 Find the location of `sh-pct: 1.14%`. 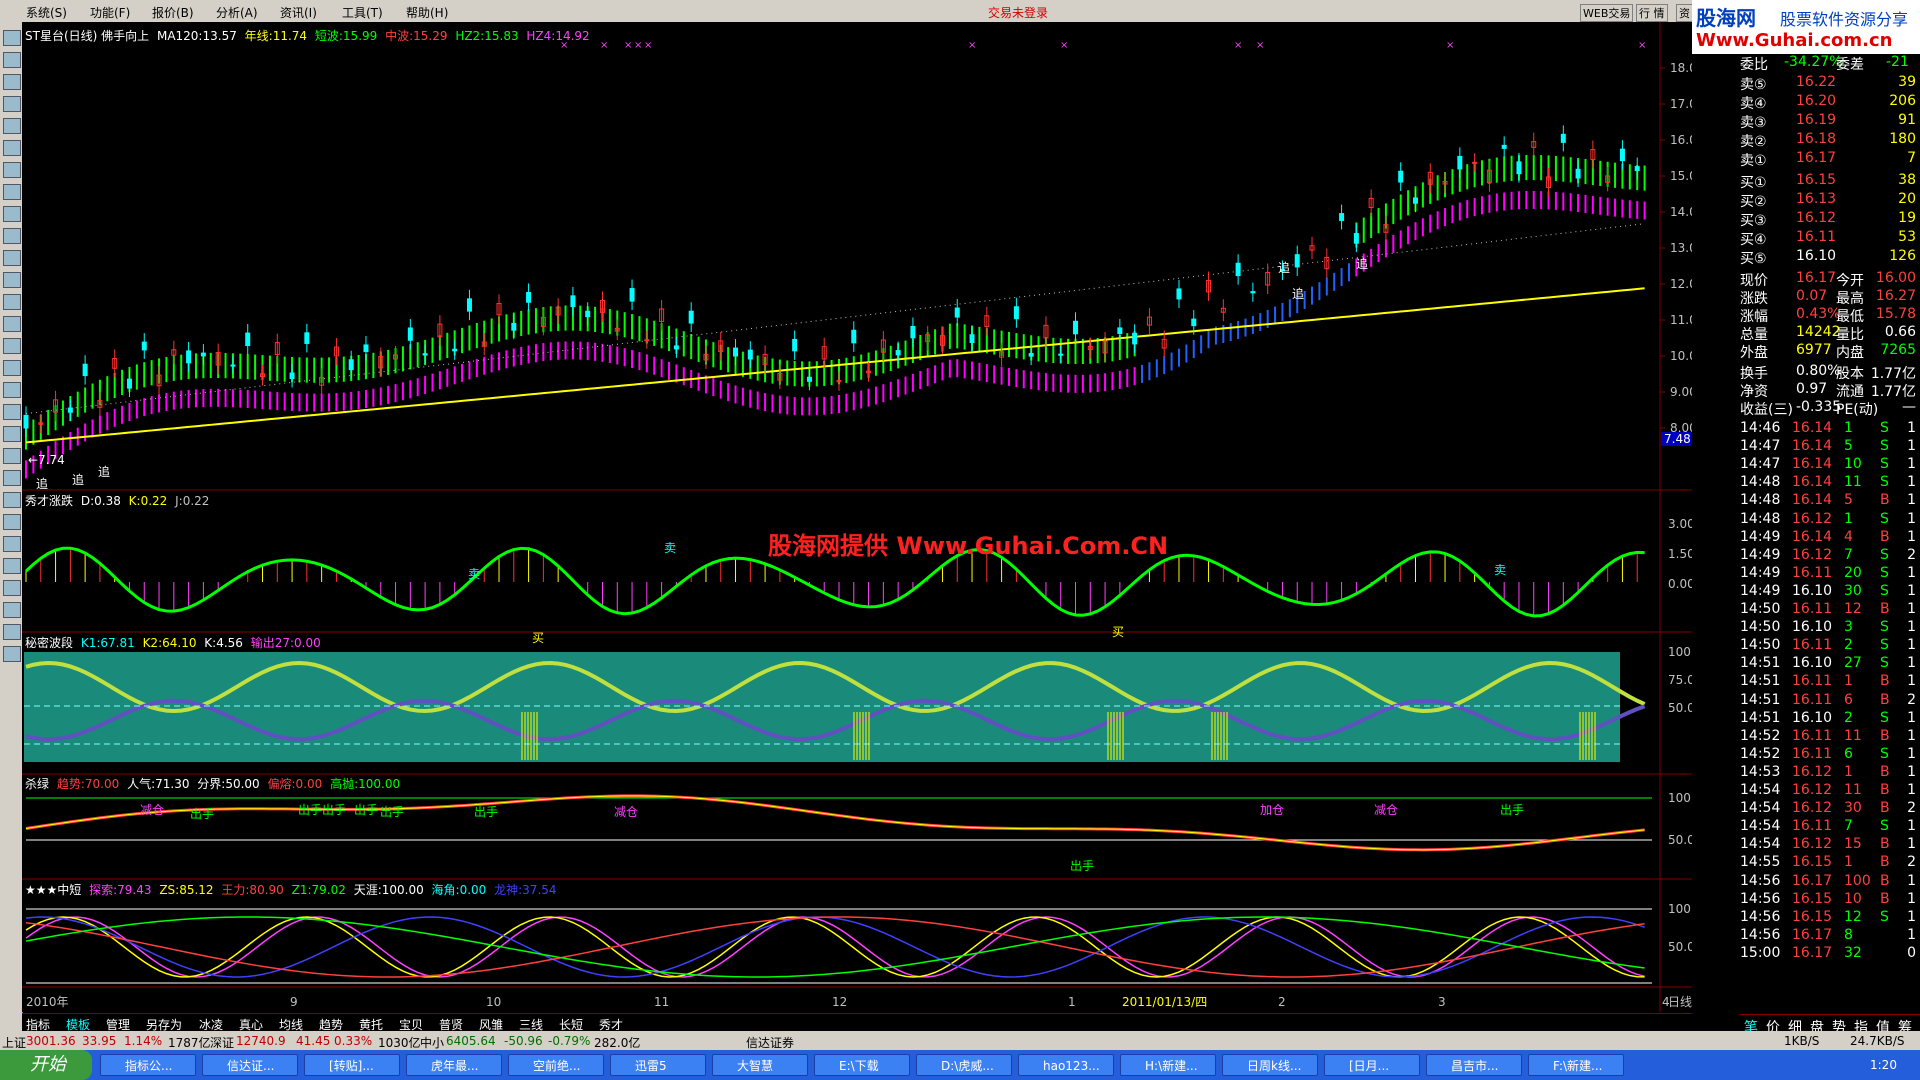

sh-pct: 1.14% is located at coordinates (143, 1041).